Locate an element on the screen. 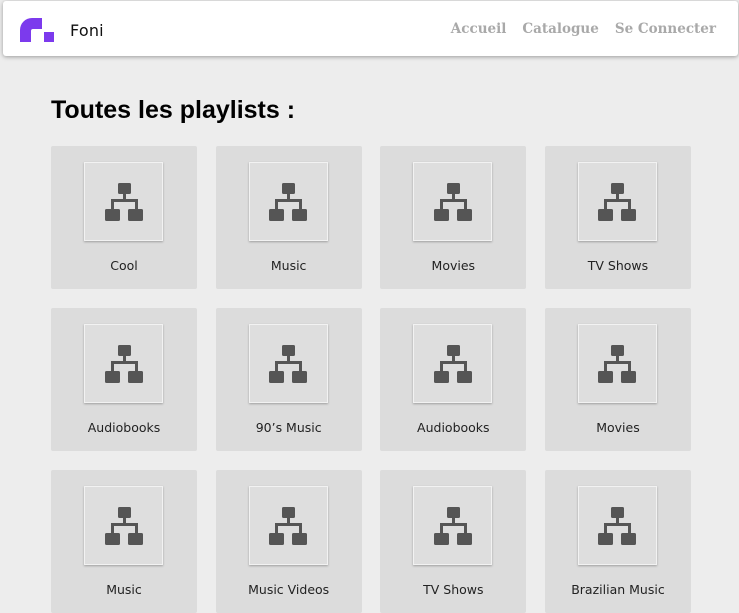 Image resolution: width=739 pixels, height=613 pixels. nav-link-se-connecter: Se Connecter is located at coordinates (665, 29).